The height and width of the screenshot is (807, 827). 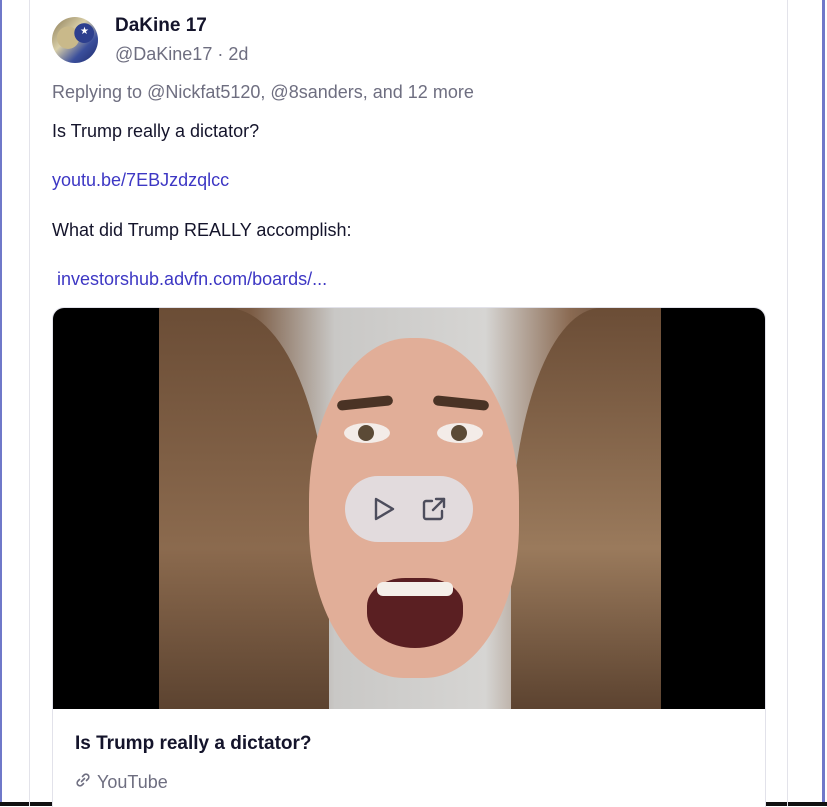 I want to click on post-text-line-2: What did Trump REALLY accomplish:, so click(x=202, y=230).